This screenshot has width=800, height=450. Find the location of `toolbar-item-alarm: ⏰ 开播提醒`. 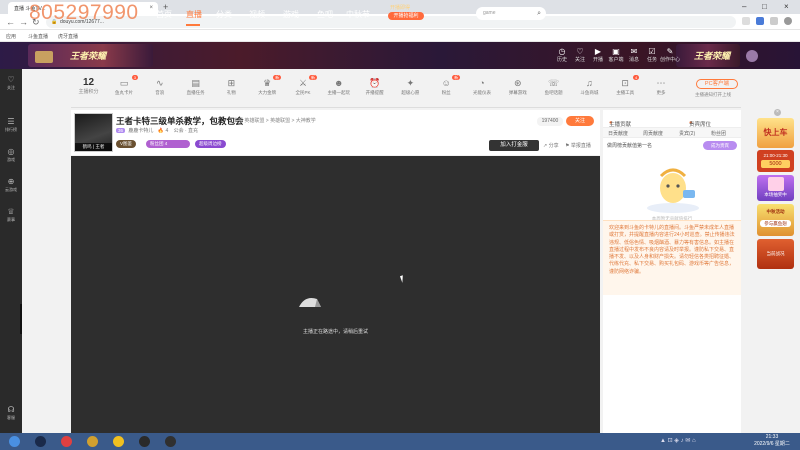

toolbar-item-alarm: ⏰ 开播提醒 is located at coordinates (375, 86).